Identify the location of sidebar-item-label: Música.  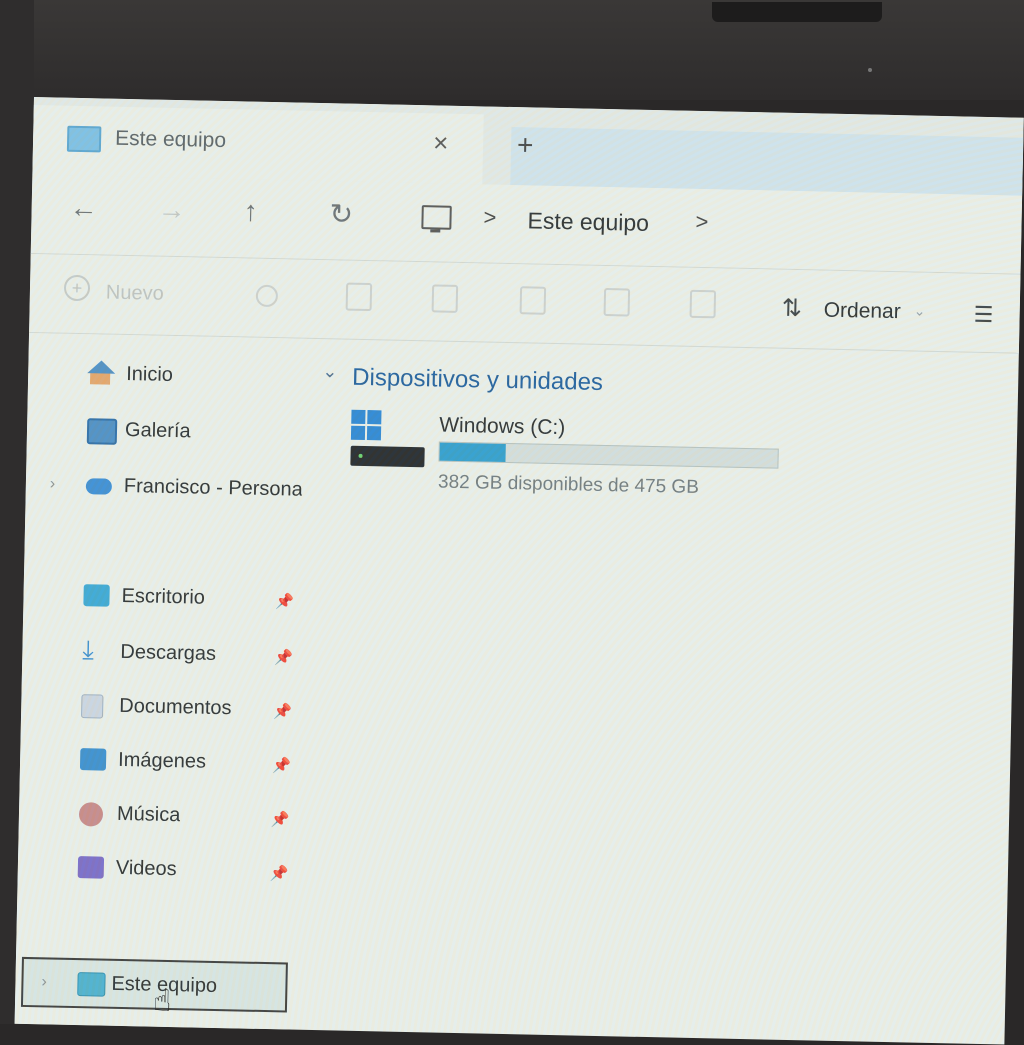
(148, 814).